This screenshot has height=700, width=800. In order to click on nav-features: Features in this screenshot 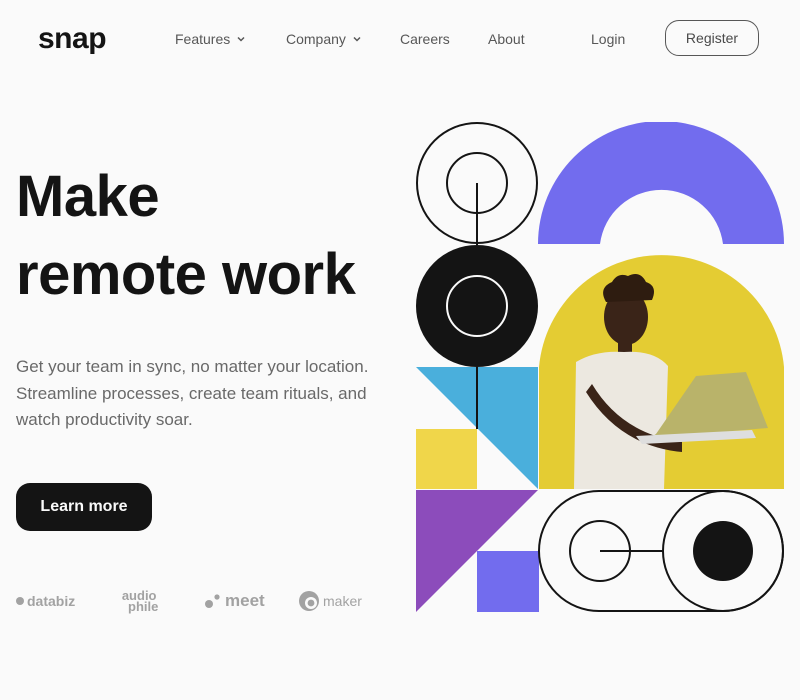, I will do `click(210, 39)`.